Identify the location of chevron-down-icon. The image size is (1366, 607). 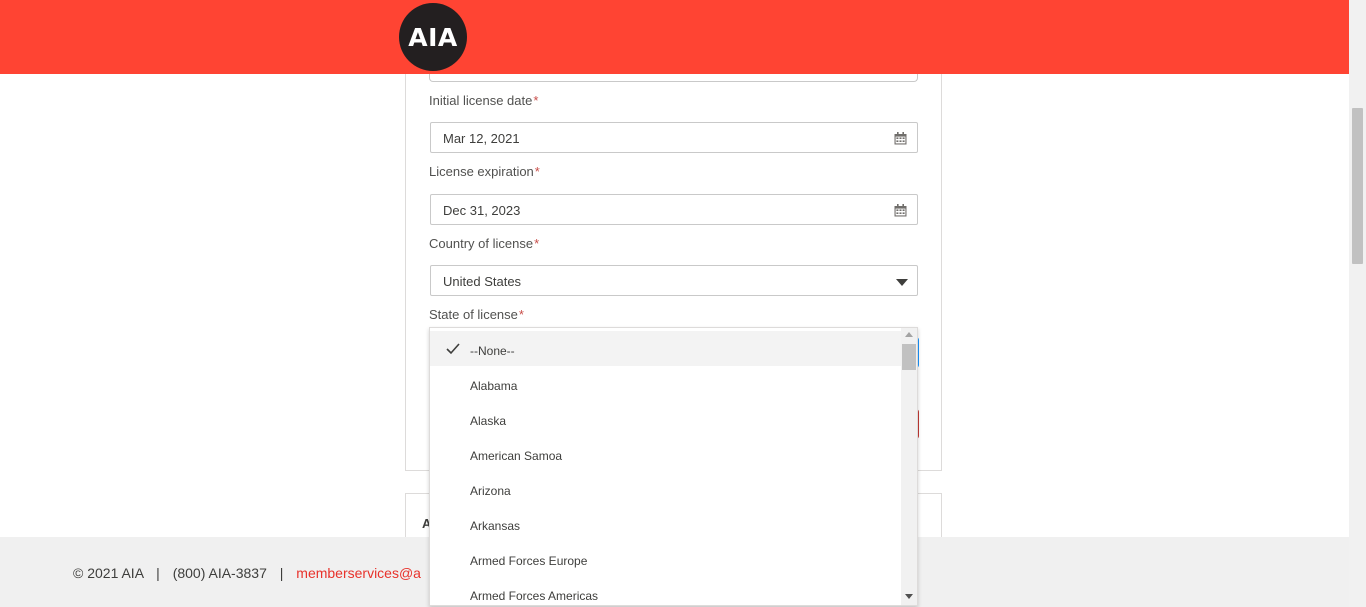
(902, 282).